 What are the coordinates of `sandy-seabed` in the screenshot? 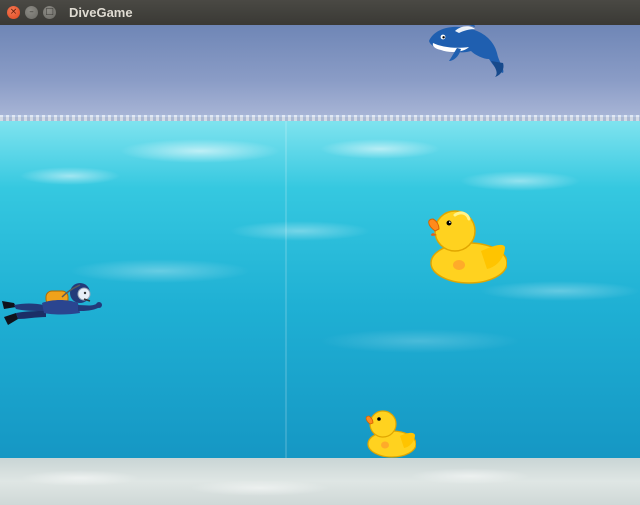 It's located at (320, 481).